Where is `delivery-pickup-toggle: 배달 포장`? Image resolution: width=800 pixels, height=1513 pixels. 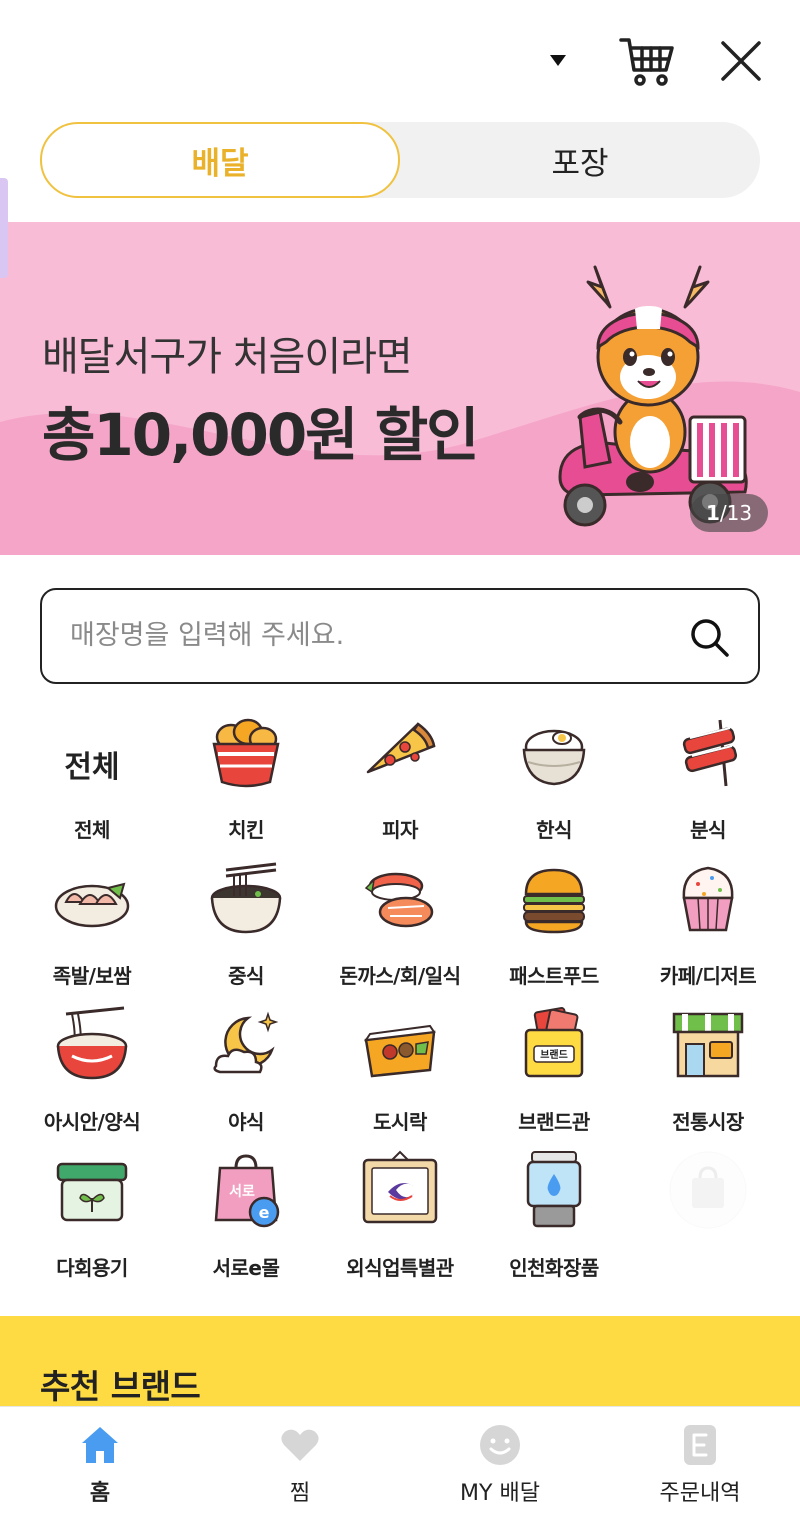 delivery-pickup-toggle: 배달 포장 is located at coordinates (400, 160).